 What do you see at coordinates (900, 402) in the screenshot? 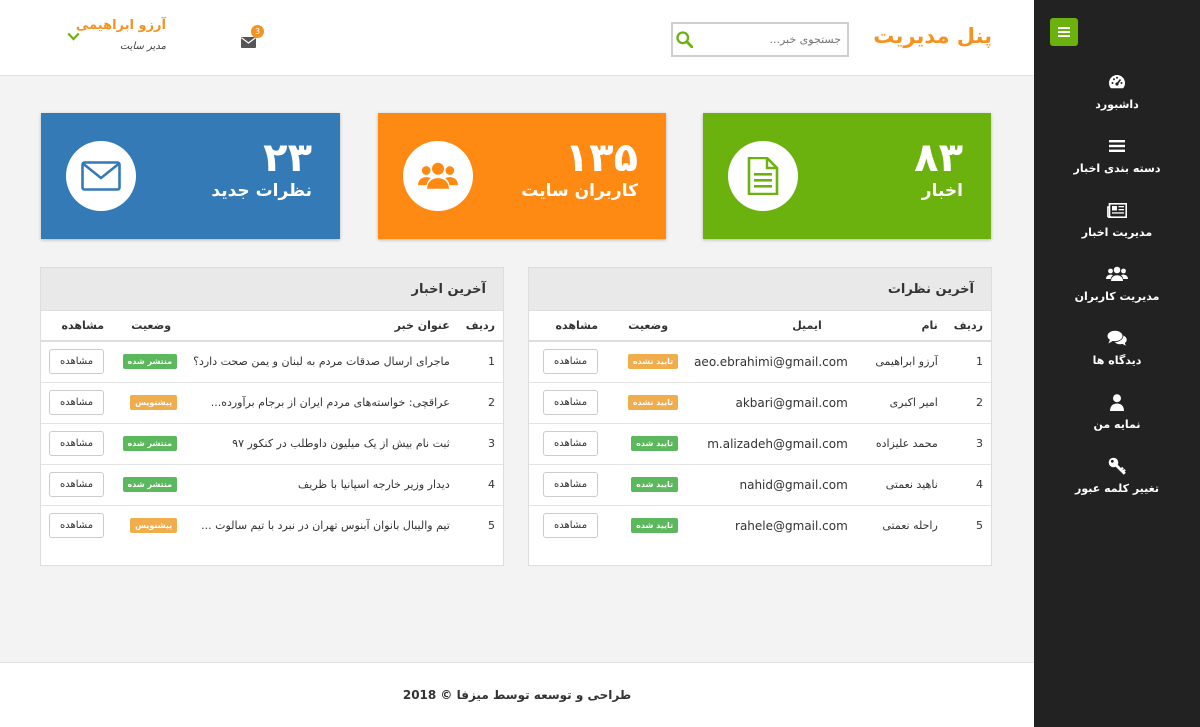
I see `commenter-name: امیر اکبری` at bounding box center [900, 402].